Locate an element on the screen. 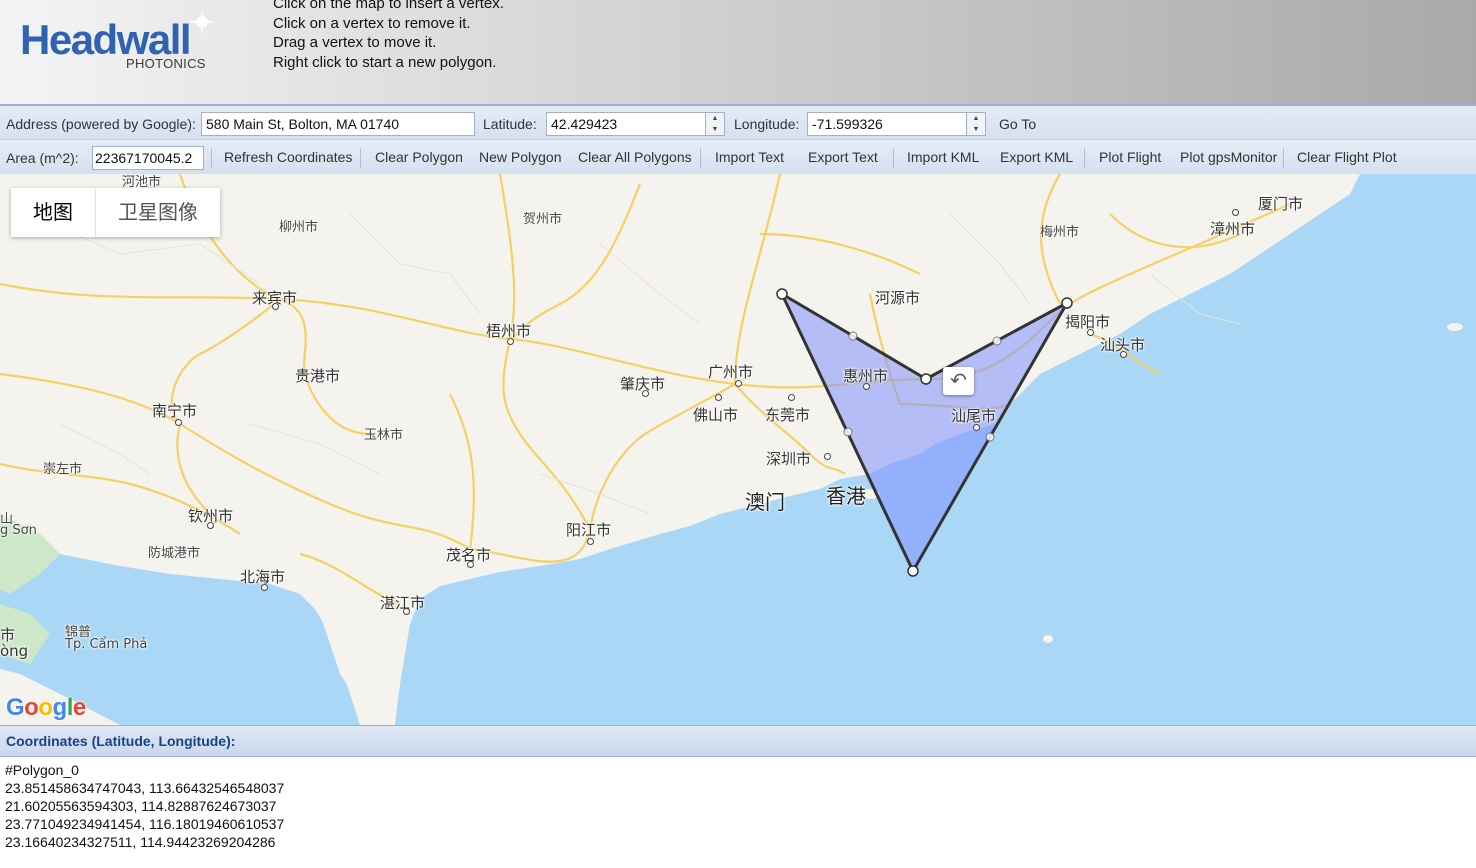 Image resolution: width=1476 pixels, height=868 pixels. goto-button: Go To is located at coordinates (1017, 124).